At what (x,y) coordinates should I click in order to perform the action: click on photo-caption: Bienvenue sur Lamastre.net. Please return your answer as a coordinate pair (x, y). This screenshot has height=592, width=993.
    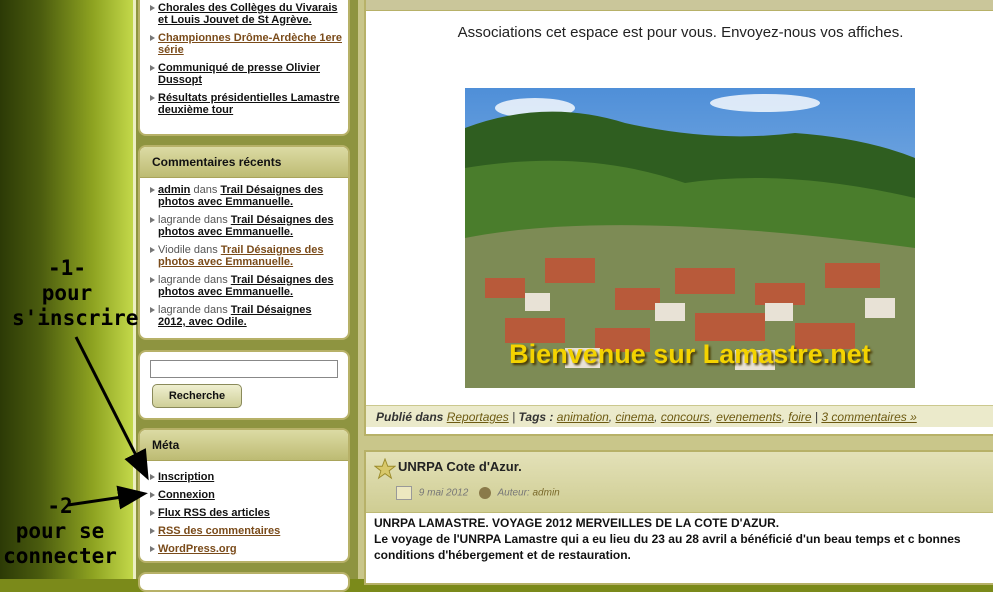
    Looking at the image, I should click on (690, 354).